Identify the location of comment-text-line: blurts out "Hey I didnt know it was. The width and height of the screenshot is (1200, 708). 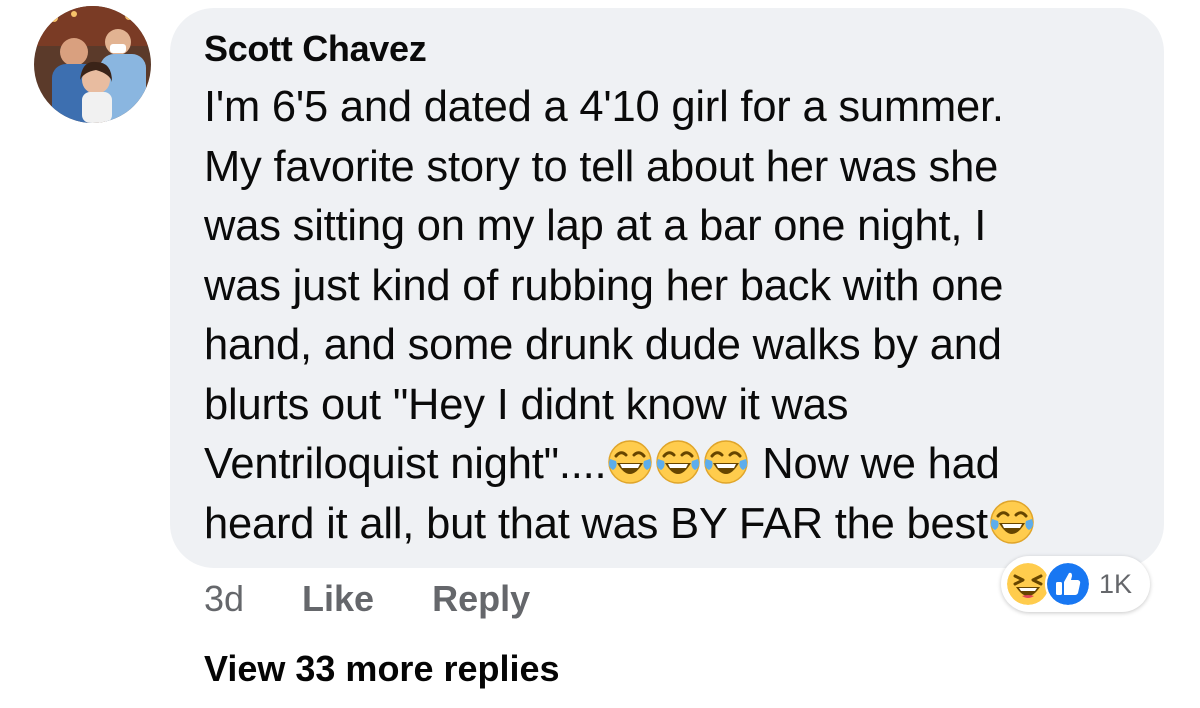
(526, 404).